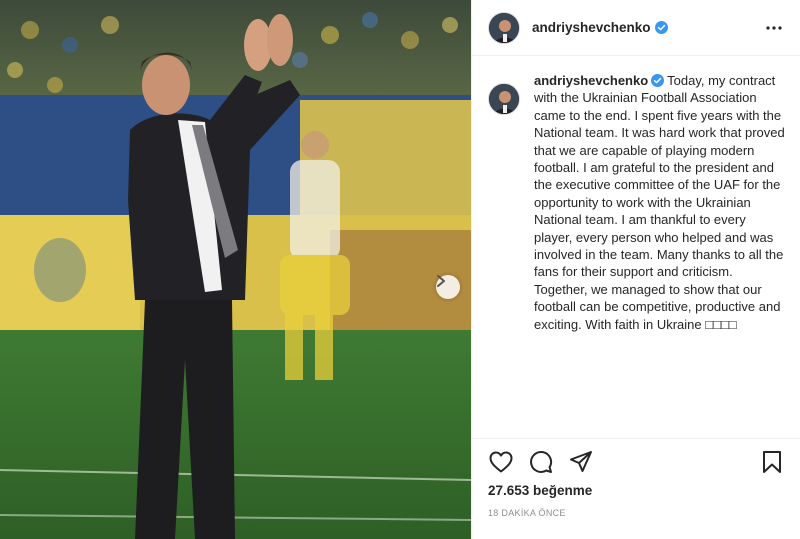 The image size is (800, 539). I want to click on caption-avatar, so click(504, 99).